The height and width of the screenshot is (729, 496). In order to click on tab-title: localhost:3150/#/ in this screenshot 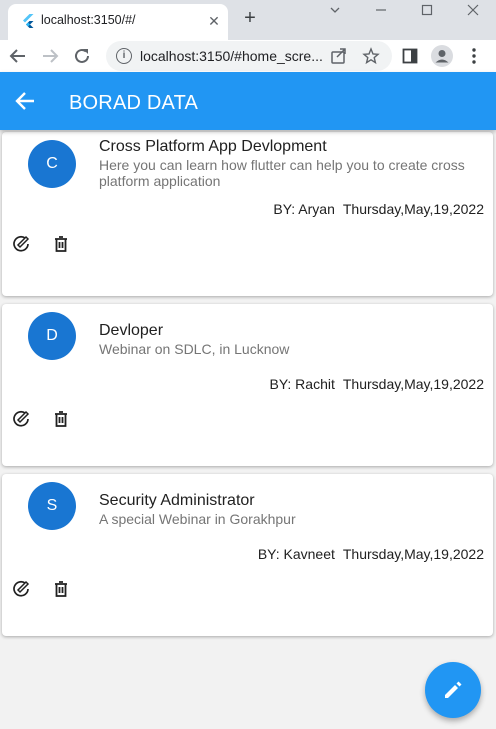, I will do `click(88, 20)`.